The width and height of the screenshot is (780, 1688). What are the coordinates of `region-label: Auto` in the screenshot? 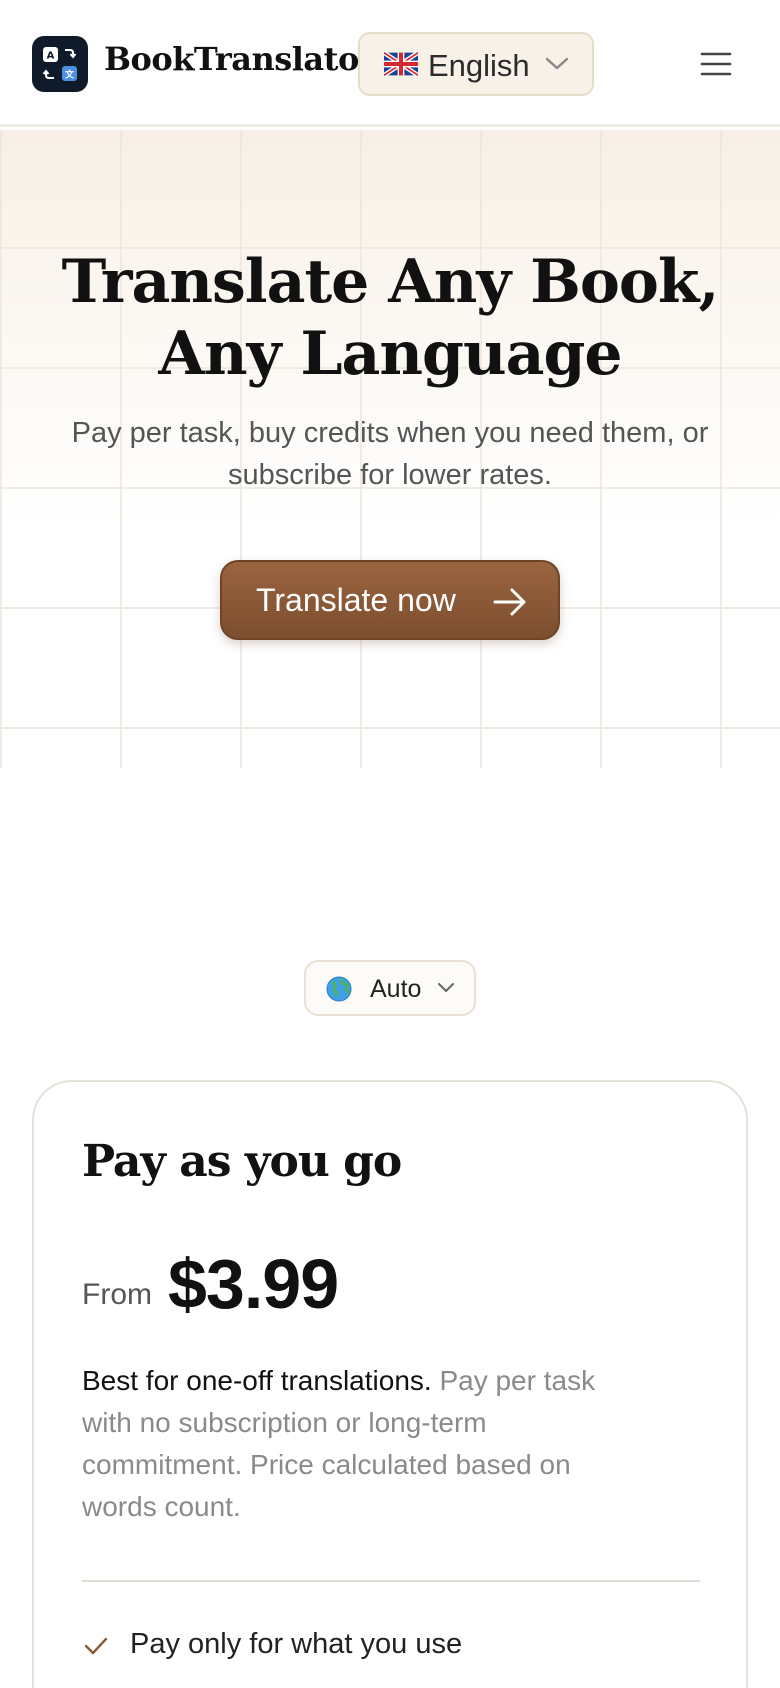 It's located at (396, 989).